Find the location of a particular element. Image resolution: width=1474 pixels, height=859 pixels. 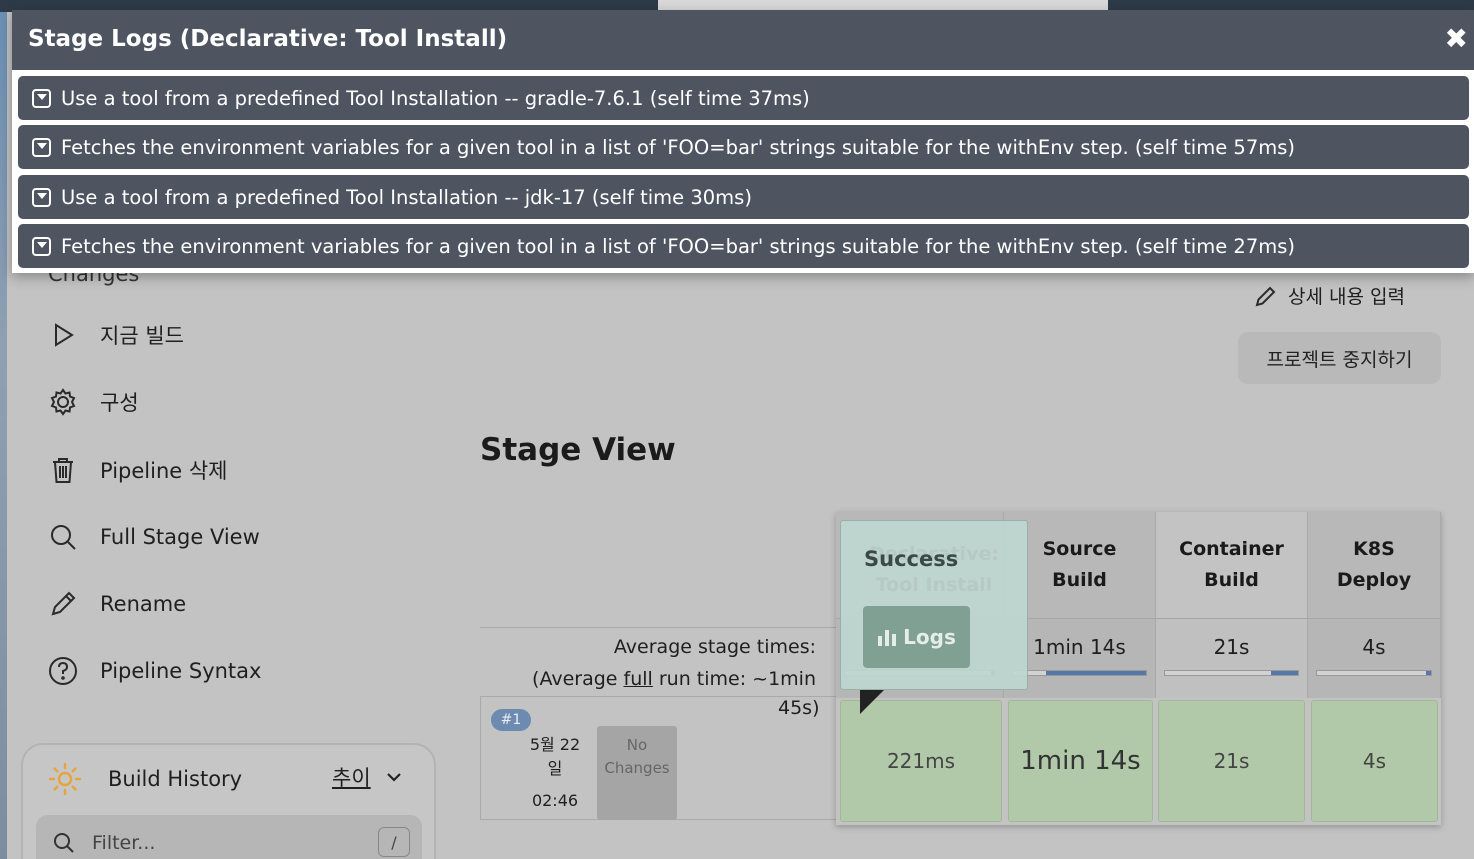

chevron-down-icon is located at coordinates (393, 777).